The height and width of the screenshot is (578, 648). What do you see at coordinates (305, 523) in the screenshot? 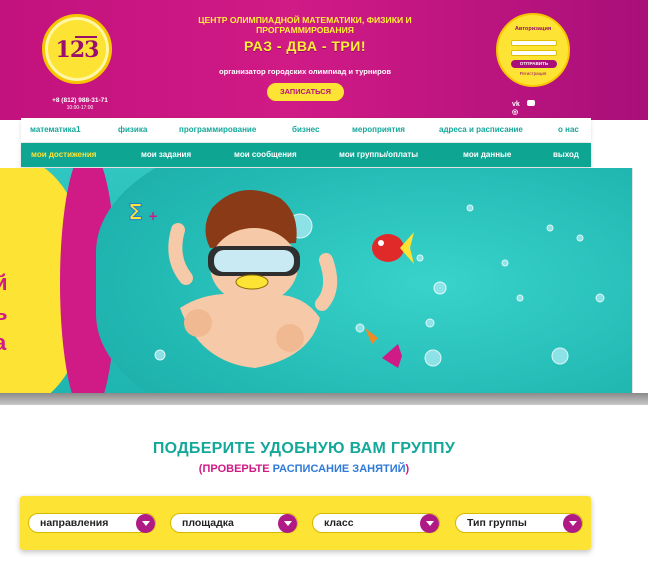
I see `group-filters: направления площадка класс Тип группы` at bounding box center [305, 523].